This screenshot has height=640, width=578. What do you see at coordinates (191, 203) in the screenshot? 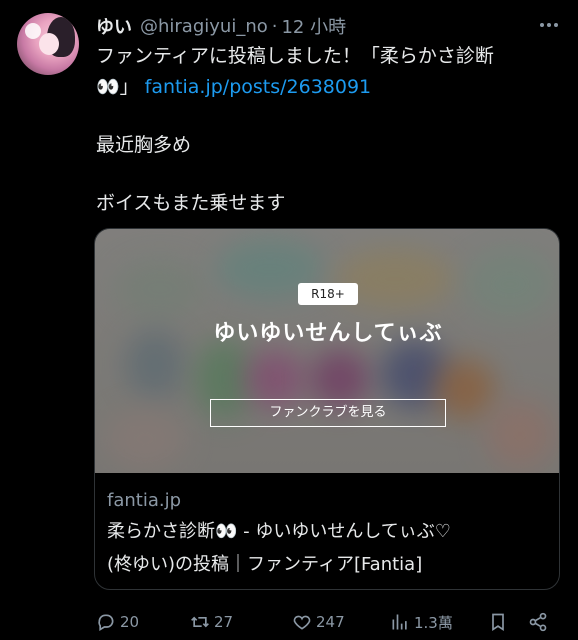
I see `tweet-text-line4: ボイスもまた乗せます` at bounding box center [191, 203].